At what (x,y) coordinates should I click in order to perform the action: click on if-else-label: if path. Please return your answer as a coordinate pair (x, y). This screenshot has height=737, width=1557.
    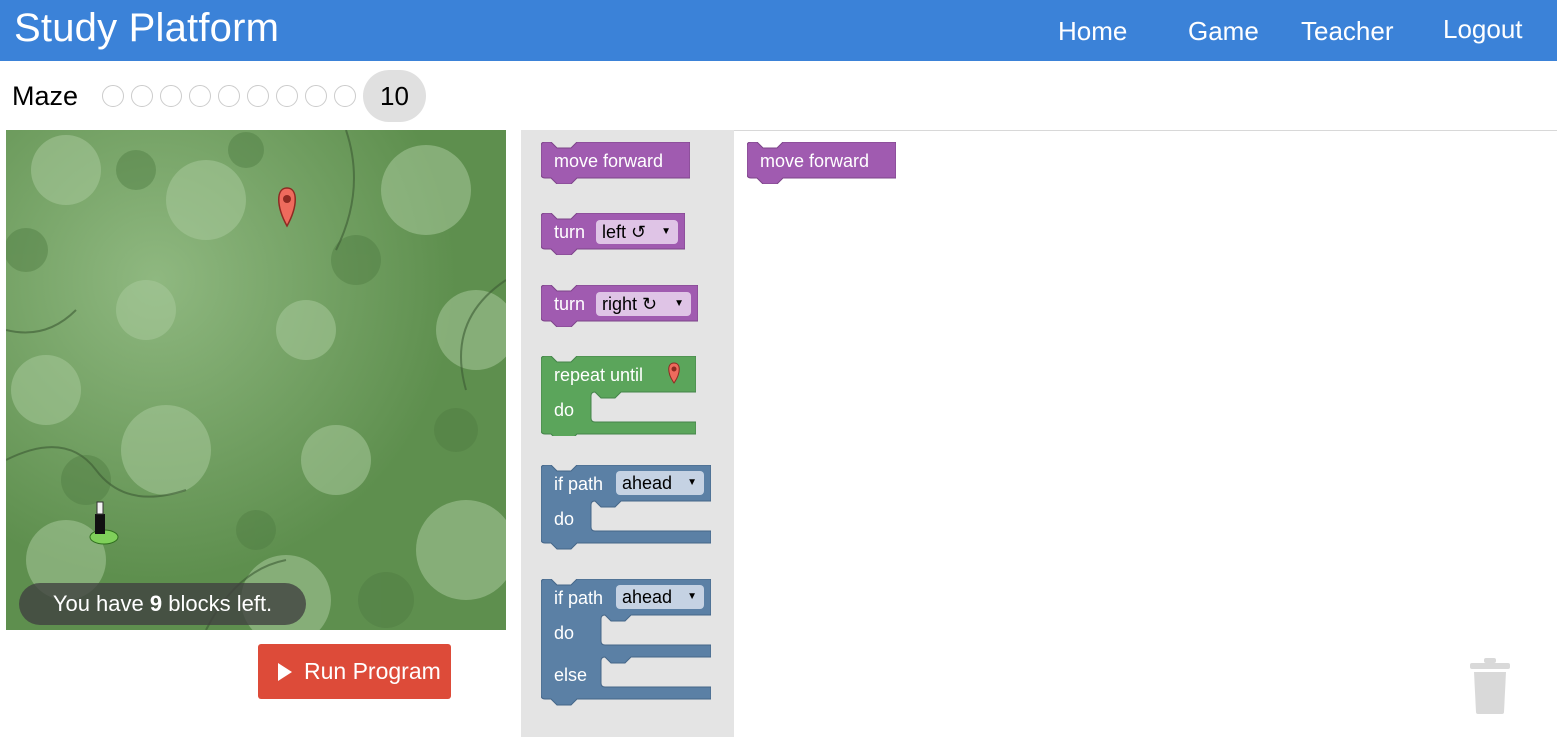
    Looking at the image, I should click on (579, 598).